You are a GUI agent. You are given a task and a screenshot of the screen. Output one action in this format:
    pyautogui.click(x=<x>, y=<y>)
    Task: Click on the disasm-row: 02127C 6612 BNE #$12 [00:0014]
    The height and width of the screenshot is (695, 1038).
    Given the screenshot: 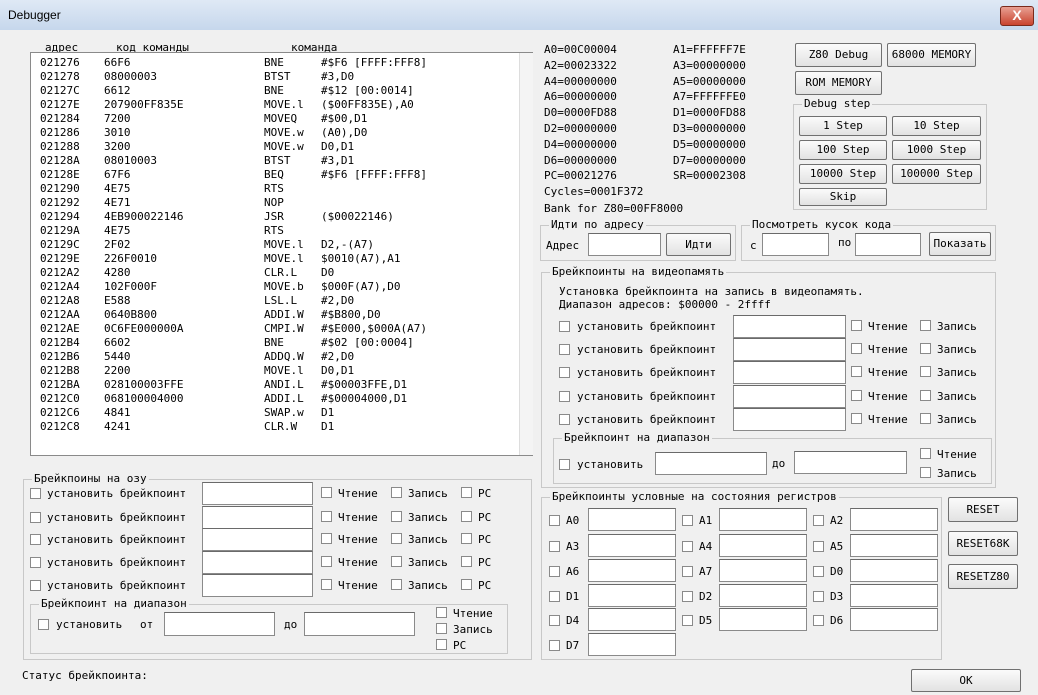 What is the action you would take?
    pyautogui.click(x=276, y=91)
    